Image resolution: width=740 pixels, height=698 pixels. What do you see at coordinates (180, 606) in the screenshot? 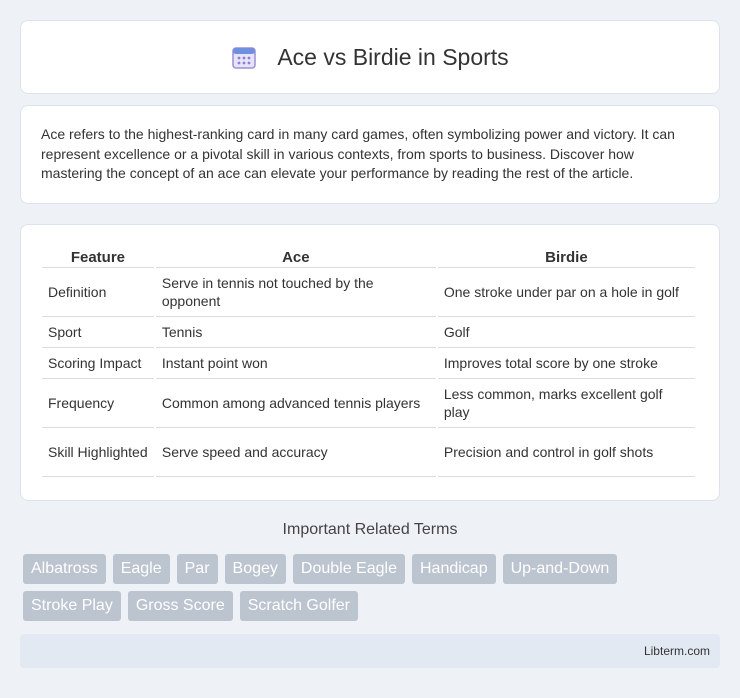
I see `tag-gross-score: Gross Score` at bounding box center [180, 606].